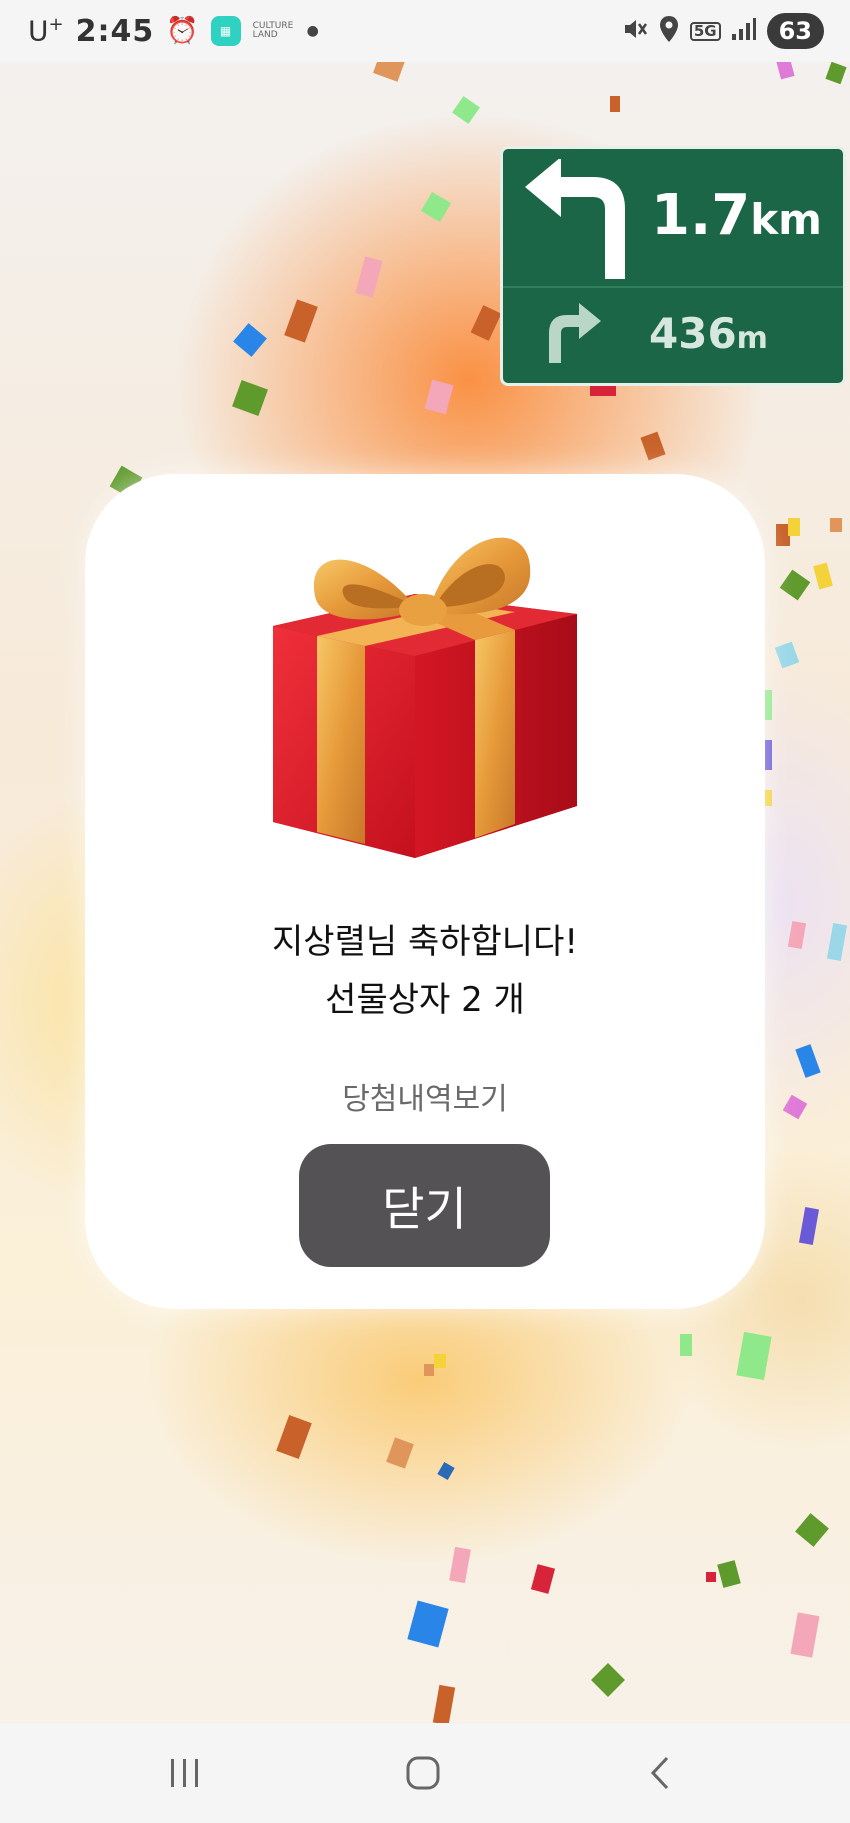 Image resolution: width=850 pixels, height=1823 pixels. I want to click on primary-distance: 1.7km, so click(736, 215).